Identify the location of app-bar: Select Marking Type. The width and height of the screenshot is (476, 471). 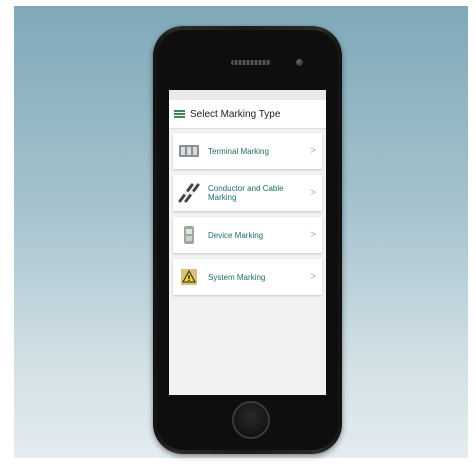
(247, 114).